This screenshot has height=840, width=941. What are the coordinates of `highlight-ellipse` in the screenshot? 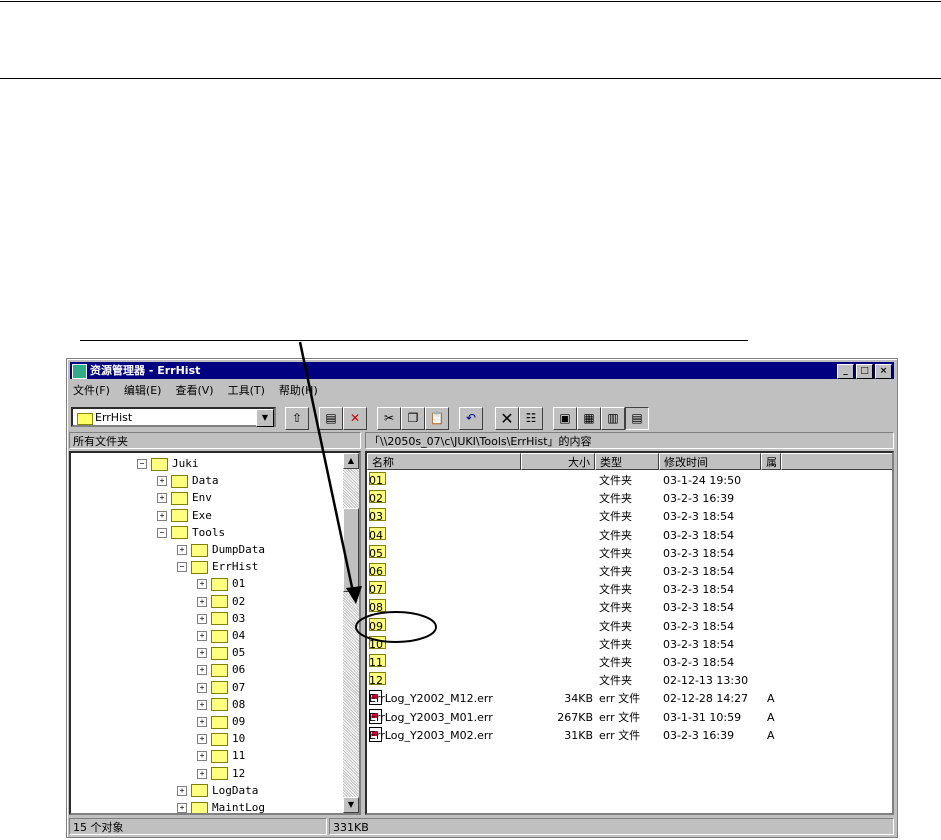 It's located at (396, 627).